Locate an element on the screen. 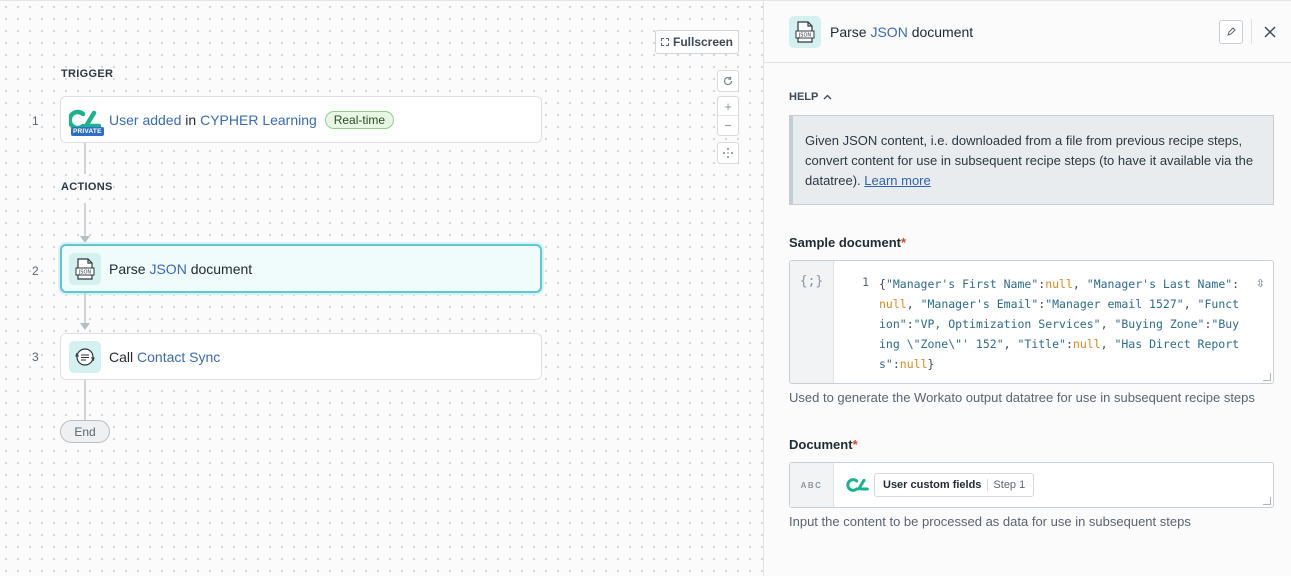 Image resolution: width=1291 pixels, height=576 pixels. pencil-icon is located at coordinates (1231, 31).